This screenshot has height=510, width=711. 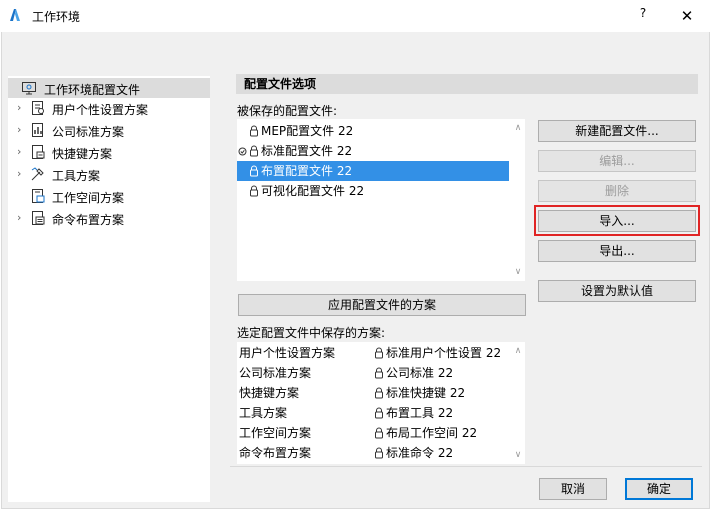 I want to click on tree-item-shortcuts: › 快捷键方案, so click(x=109, y=152).